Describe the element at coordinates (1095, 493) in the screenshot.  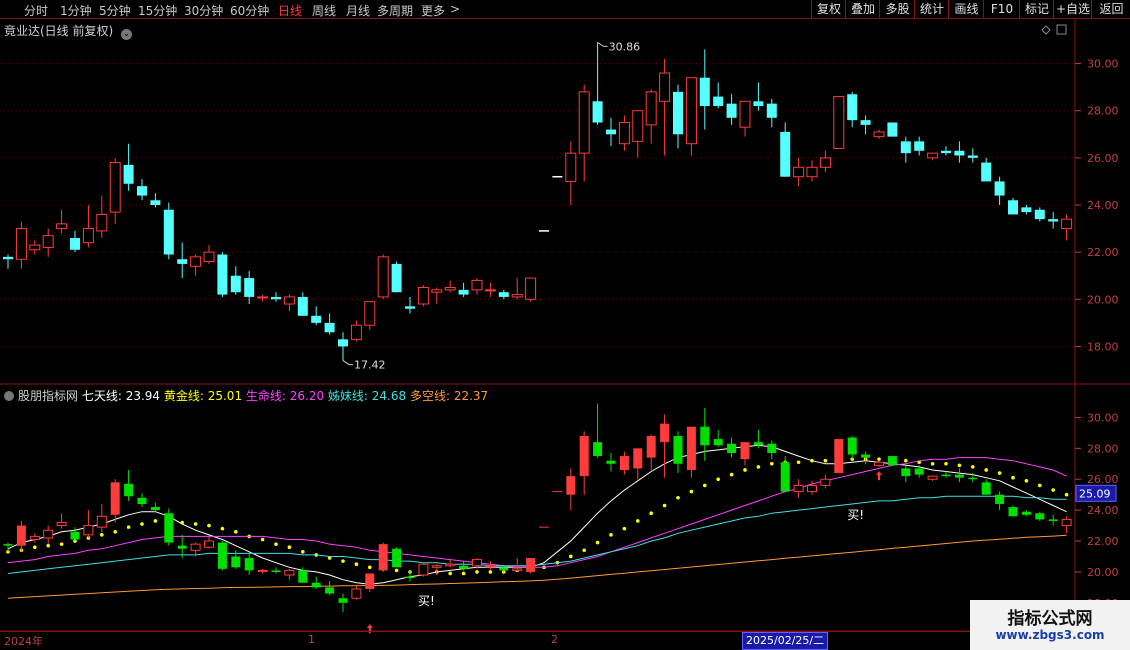
I see `current-value-label: 25.09` at that location.